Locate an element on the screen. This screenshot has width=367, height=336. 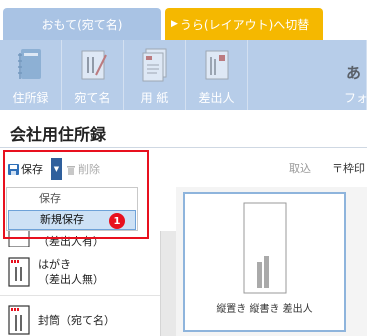
layout-card-label: 縦置き 縦書き 差出人 is located at coordinates (264, 309).